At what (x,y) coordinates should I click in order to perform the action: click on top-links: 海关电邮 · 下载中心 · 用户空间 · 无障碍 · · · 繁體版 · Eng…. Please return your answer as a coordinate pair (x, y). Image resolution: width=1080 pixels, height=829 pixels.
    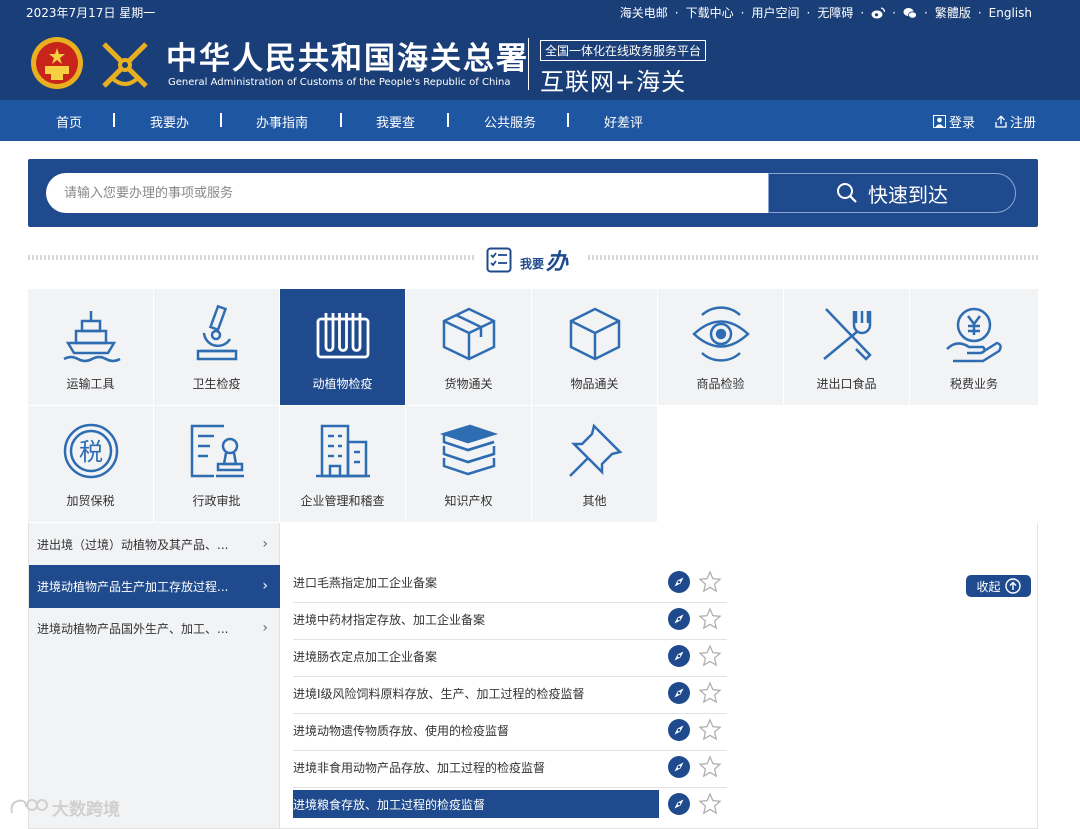
    Looking at the image, I should click on (825, 12).